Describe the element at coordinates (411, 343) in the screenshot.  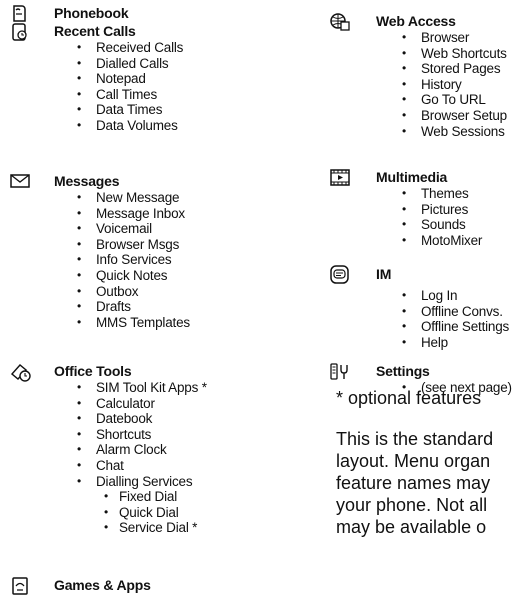
I see `list-item: Help` at that location.